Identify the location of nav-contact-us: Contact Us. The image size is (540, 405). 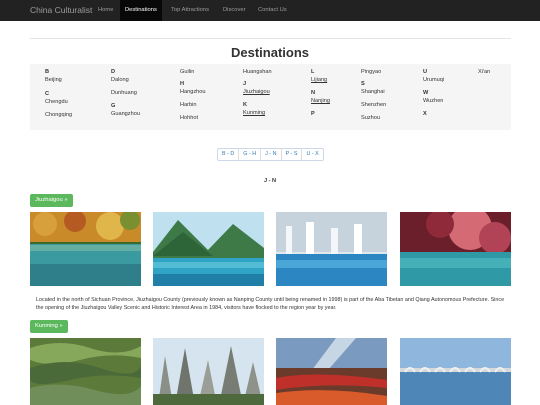
(272, 10).